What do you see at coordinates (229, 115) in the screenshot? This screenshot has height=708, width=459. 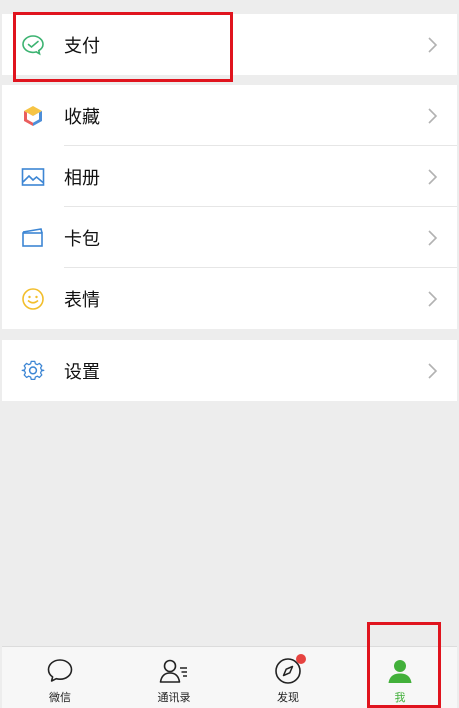 I see `menu-item-favorites: 收藏` at bounding box center [229, 115].